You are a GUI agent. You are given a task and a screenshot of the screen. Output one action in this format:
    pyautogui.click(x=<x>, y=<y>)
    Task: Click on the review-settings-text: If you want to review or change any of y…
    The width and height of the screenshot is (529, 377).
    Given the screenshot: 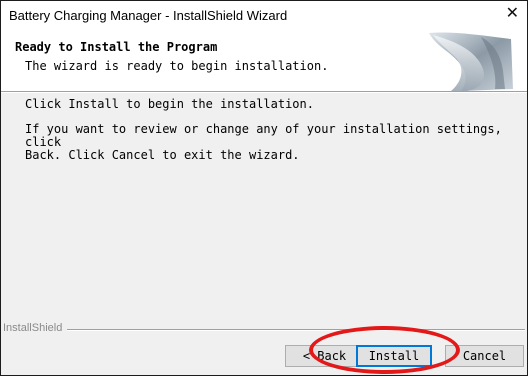 What is the action you would take?
    pyautogui.click(x=263, y=142)
    